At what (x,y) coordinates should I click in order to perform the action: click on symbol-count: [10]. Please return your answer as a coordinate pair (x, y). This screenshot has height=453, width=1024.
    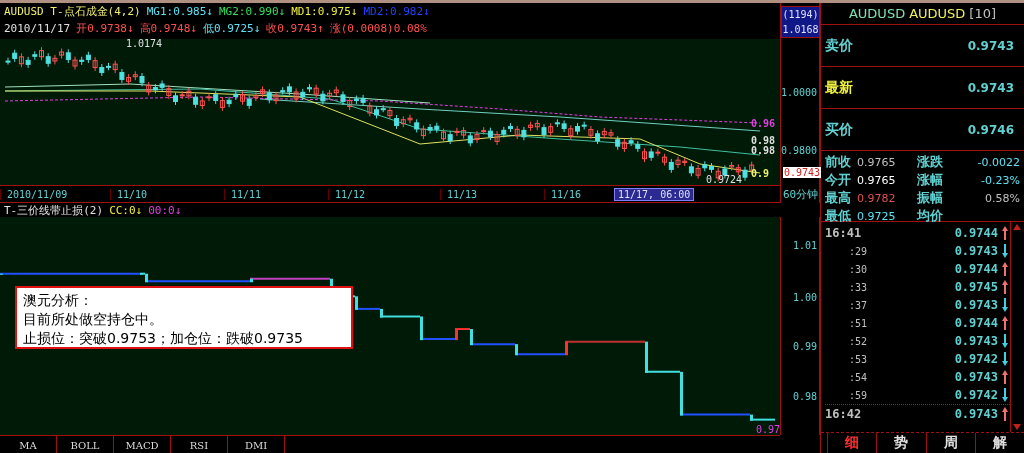
    Looking at the image, I should click on (983, 13).